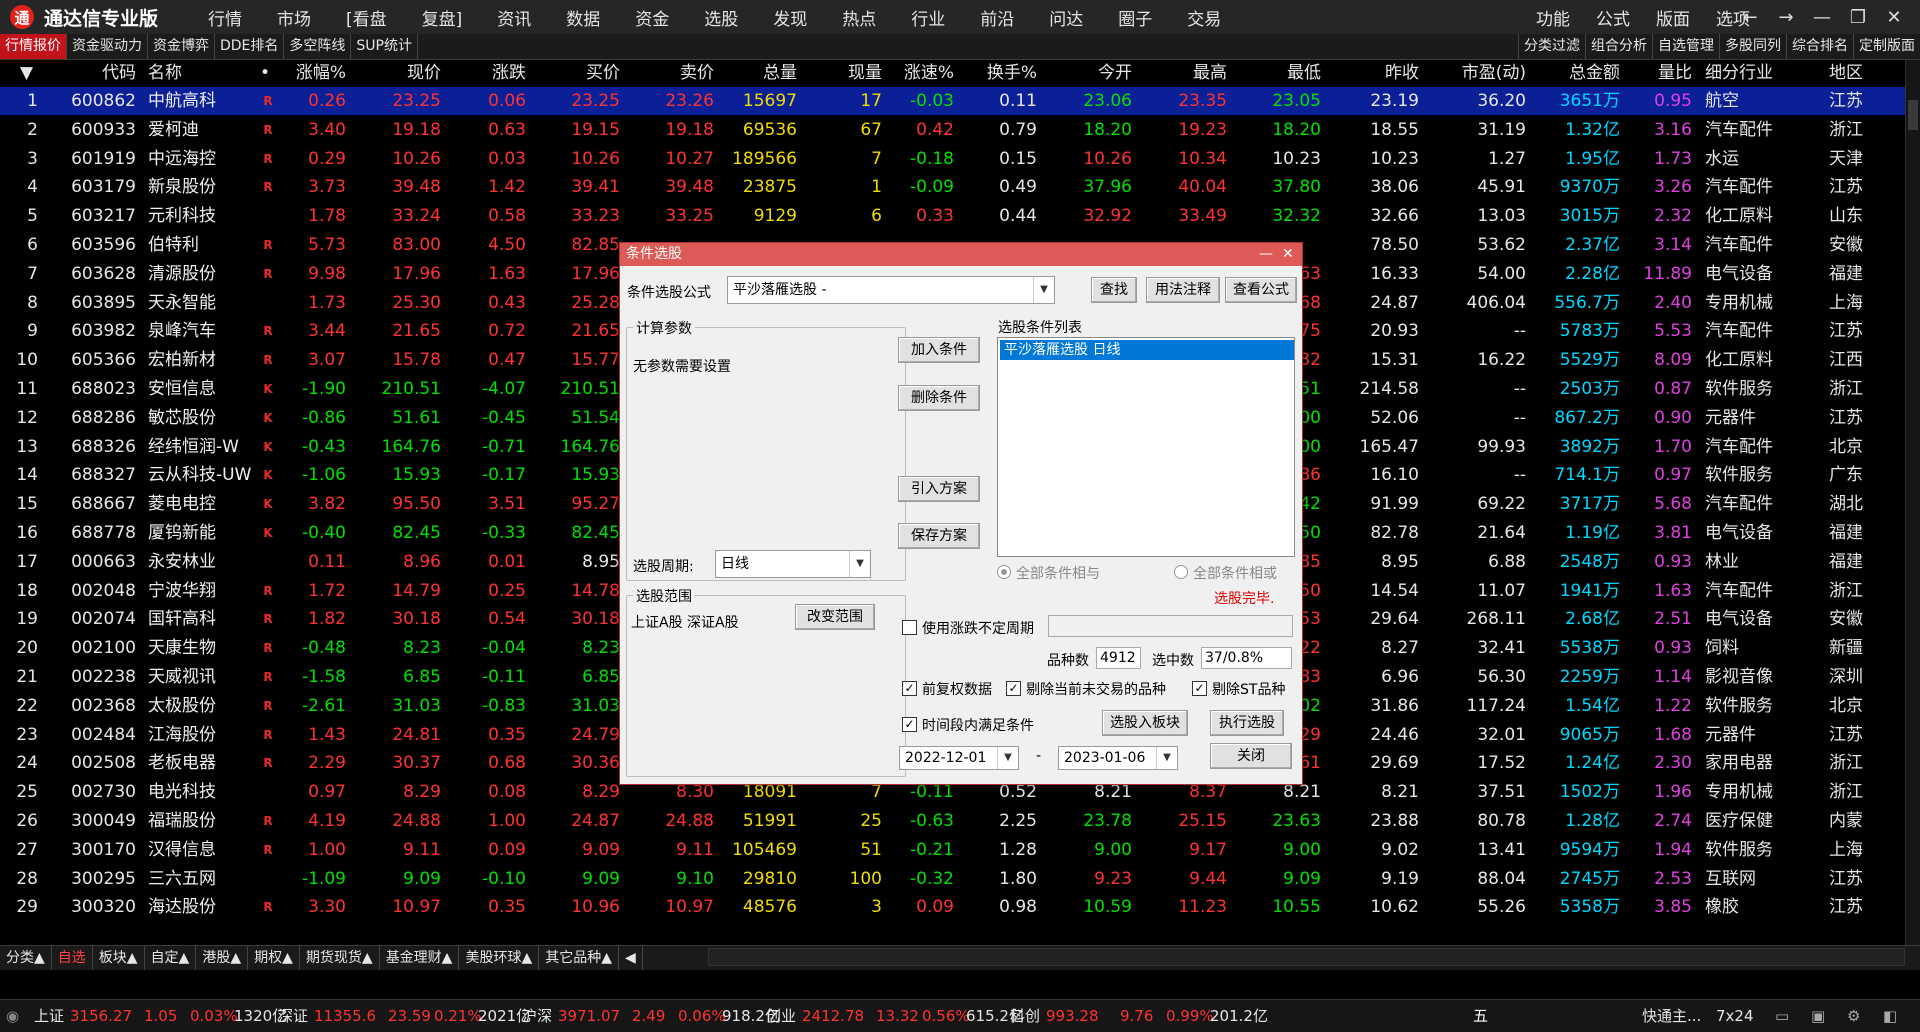 This screenshot has width=1920, height=1032. What do you see at coordinates (1594, 73) in the screenshot?
I see `column-header: 总金额` at bounding box center [1594, 73].